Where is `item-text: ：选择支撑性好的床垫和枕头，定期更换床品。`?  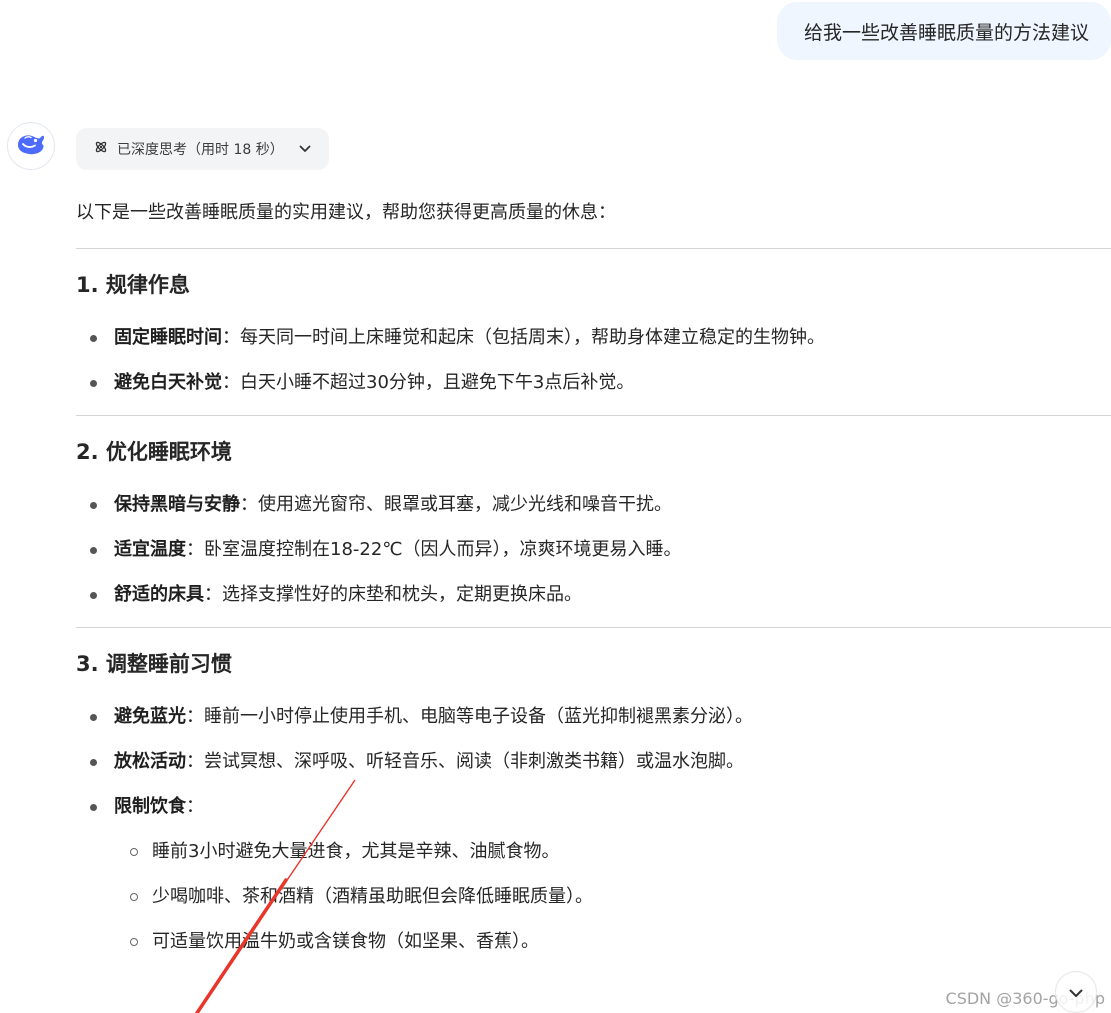
item-text: ：选择支撑性好的床垫和枕头，定期更换床品。 is located at coordinates (393, 594).